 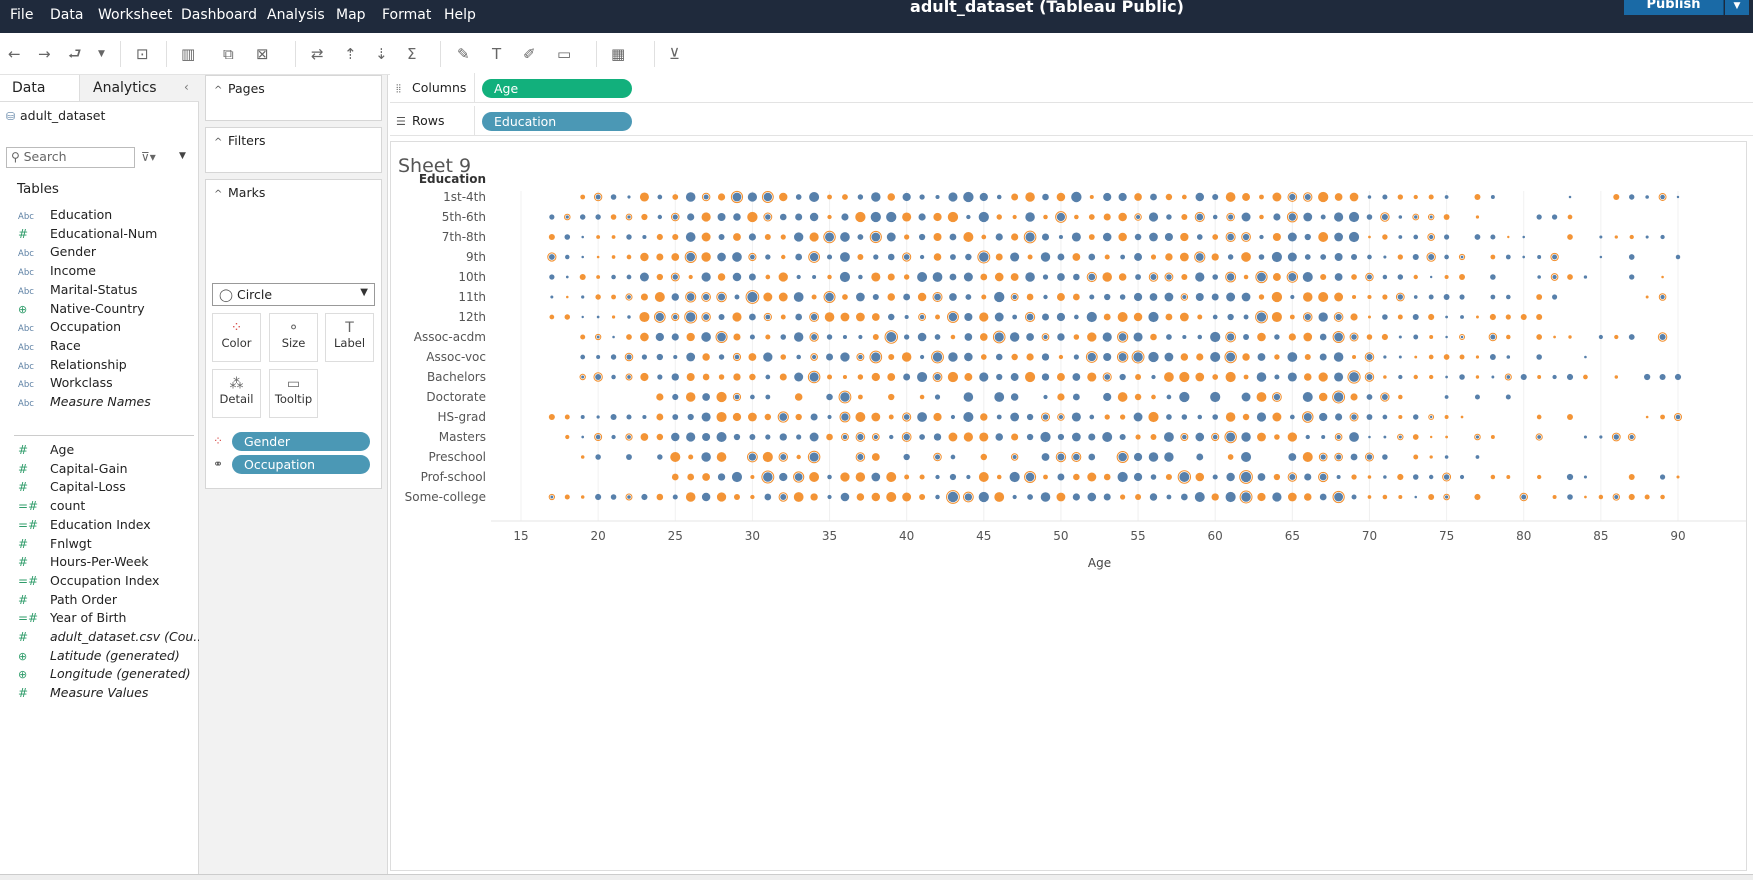 I want to click on education-pill: Education, so click(x=557, y=121).